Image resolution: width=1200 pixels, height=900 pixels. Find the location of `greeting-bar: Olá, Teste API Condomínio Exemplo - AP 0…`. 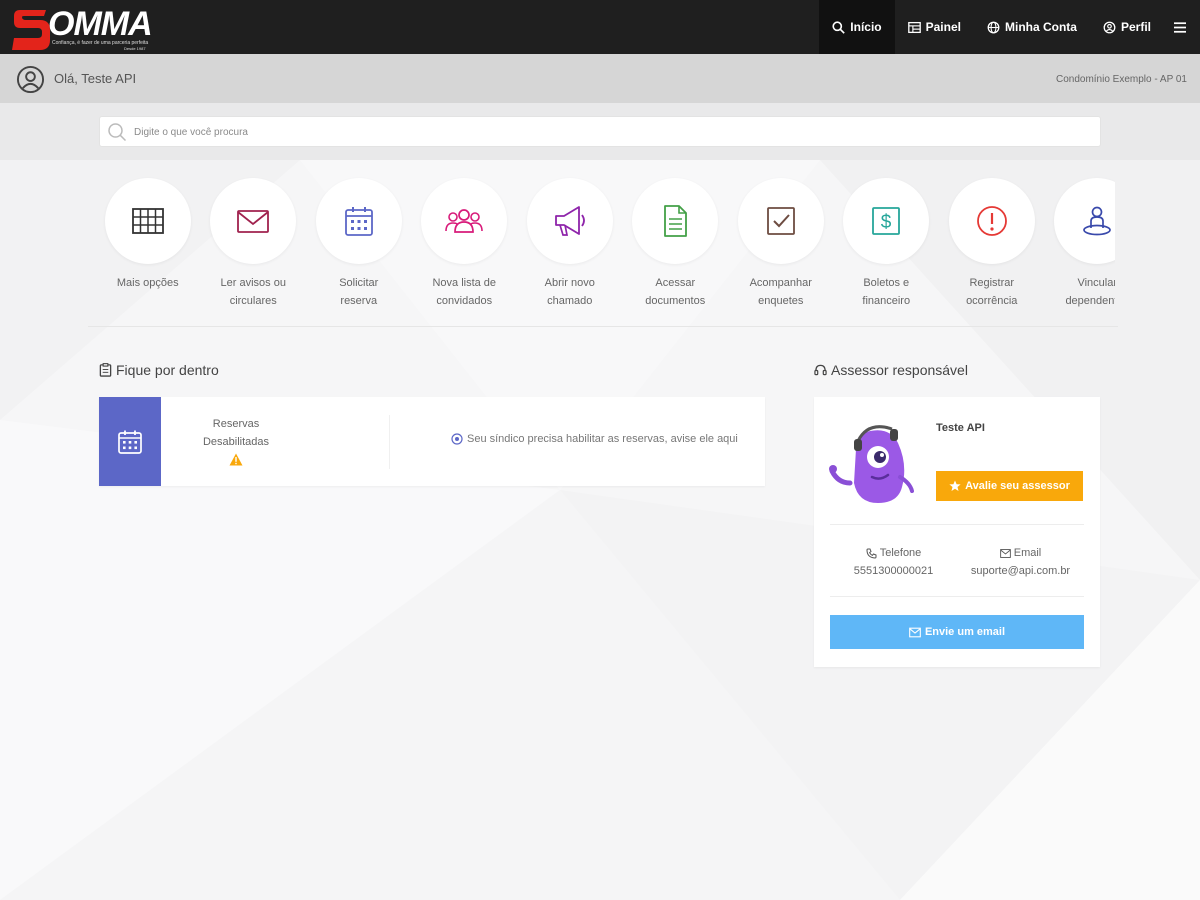

greeting-bar: Olá, Teste API Condomínio Exemplo - AP 0… is located at coordinates (600, 78).